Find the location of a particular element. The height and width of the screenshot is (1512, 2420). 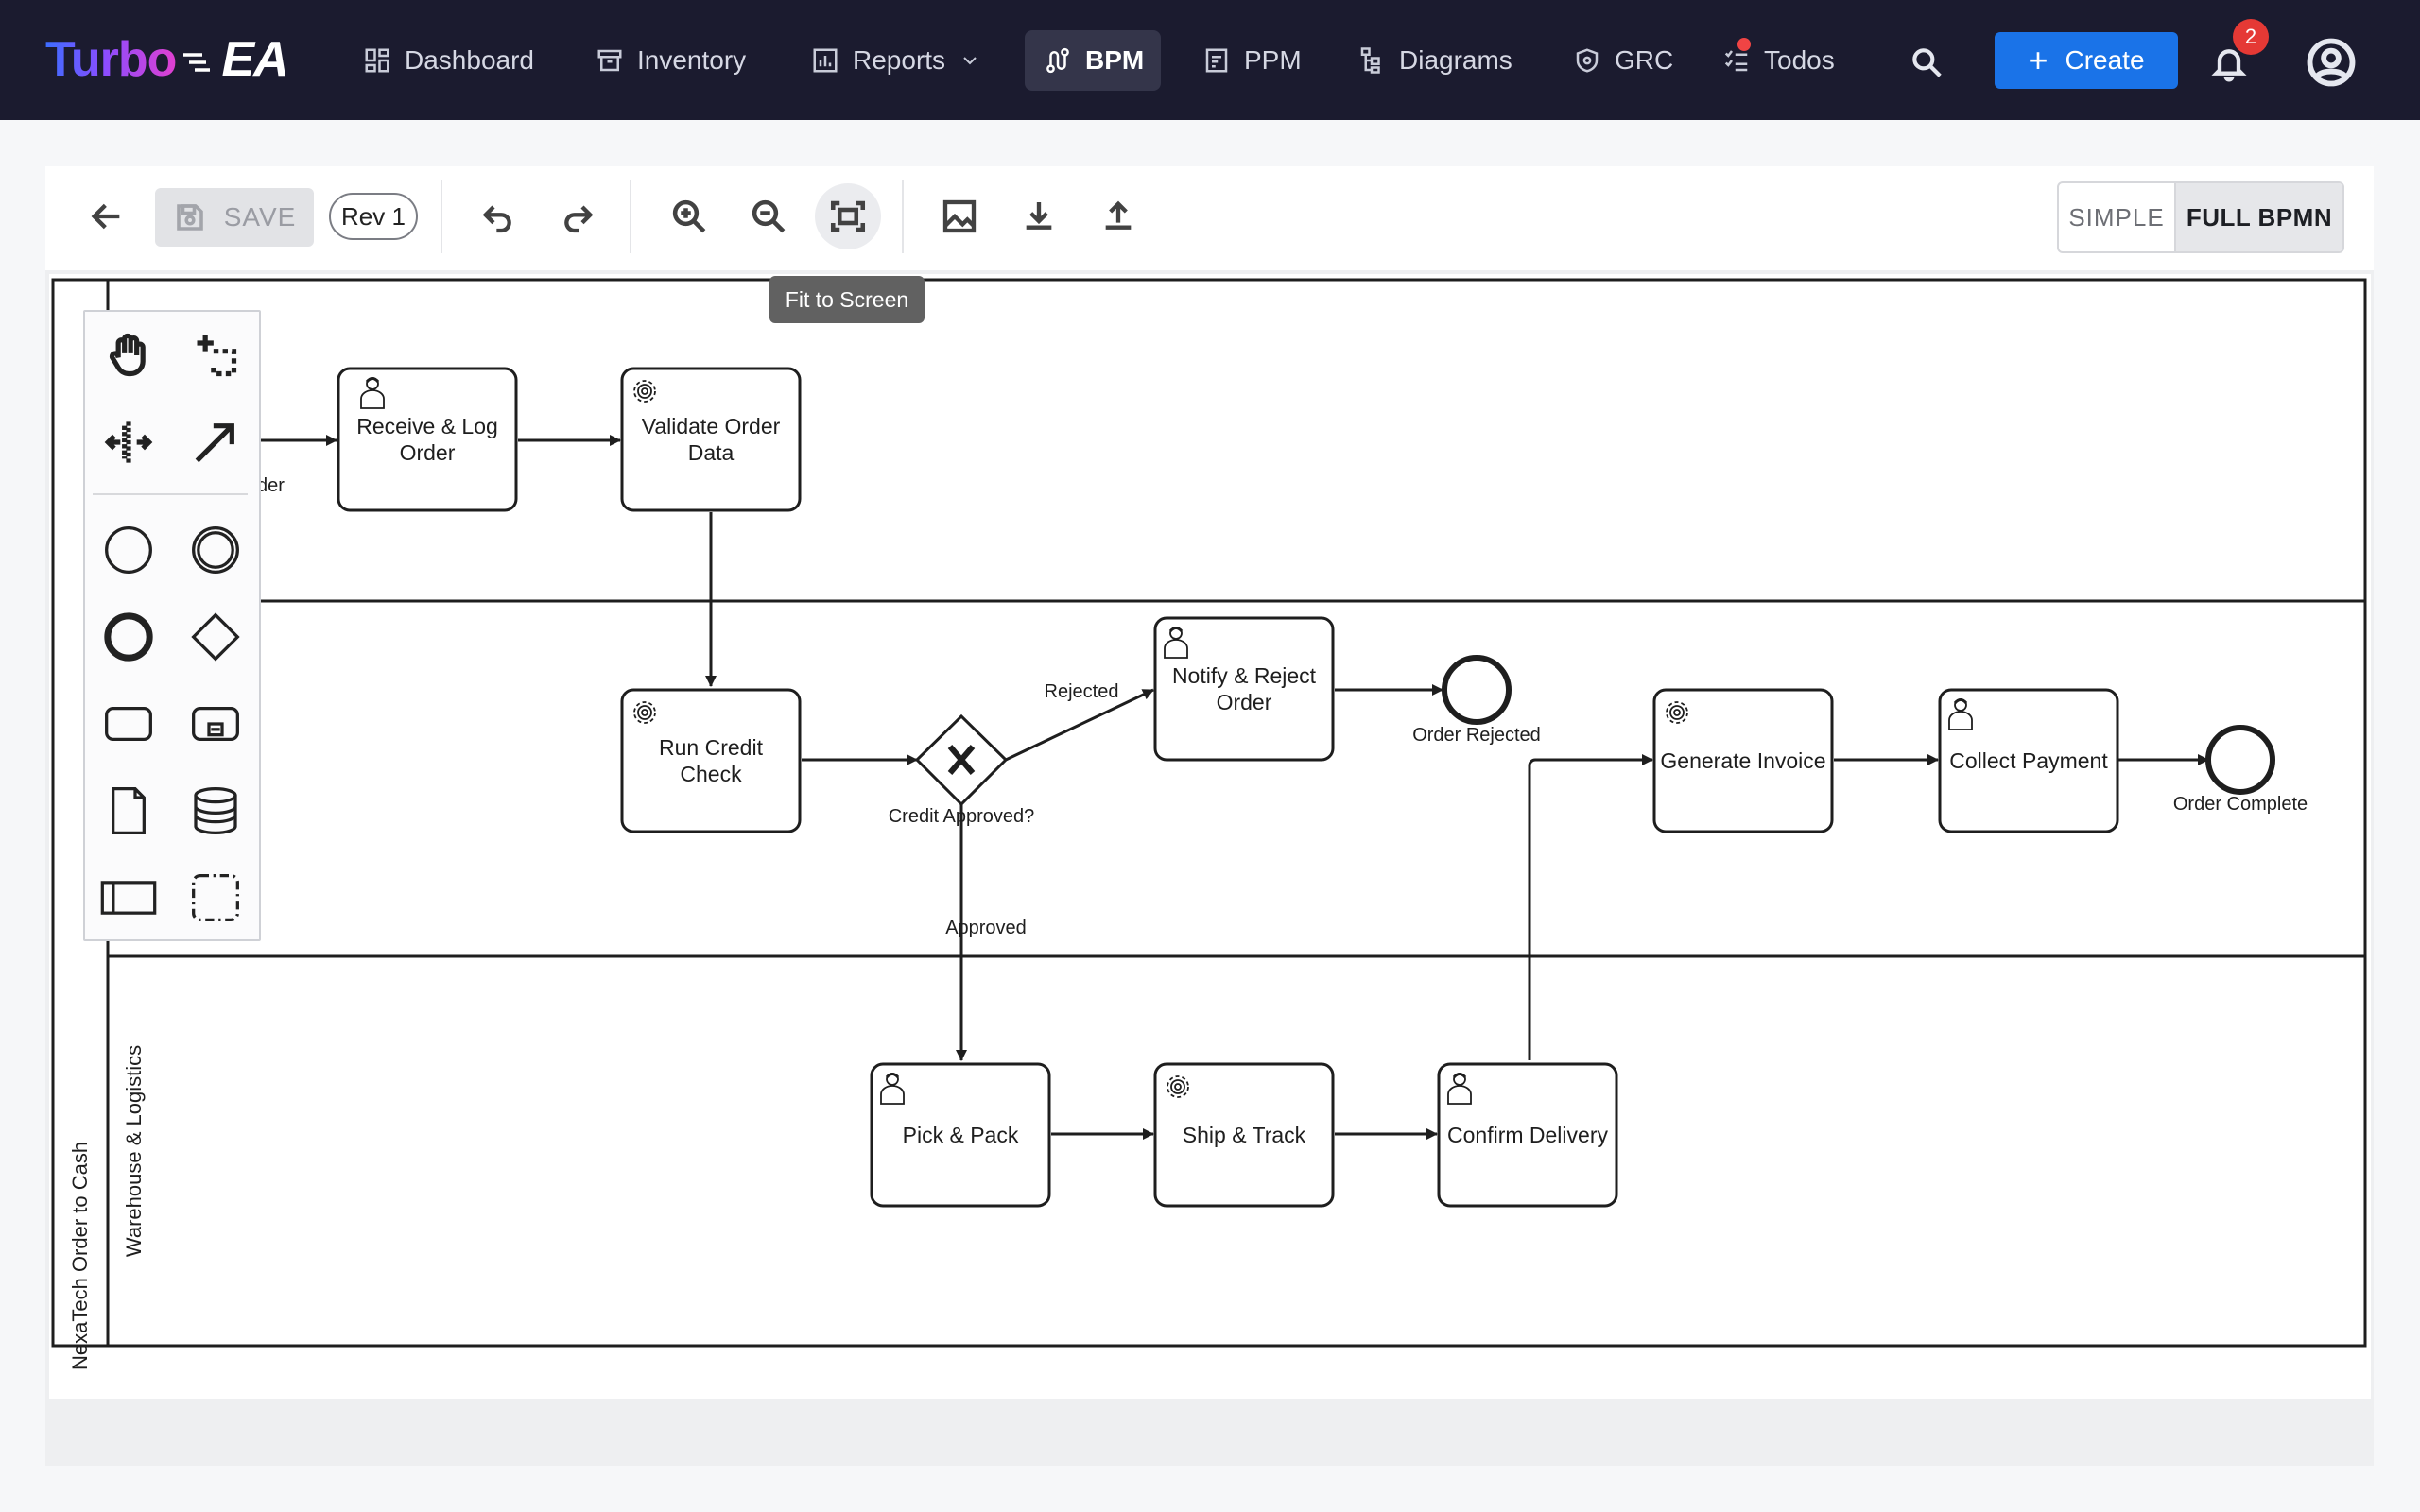

end-event-order-complete is located at coordinates (2240, 760).